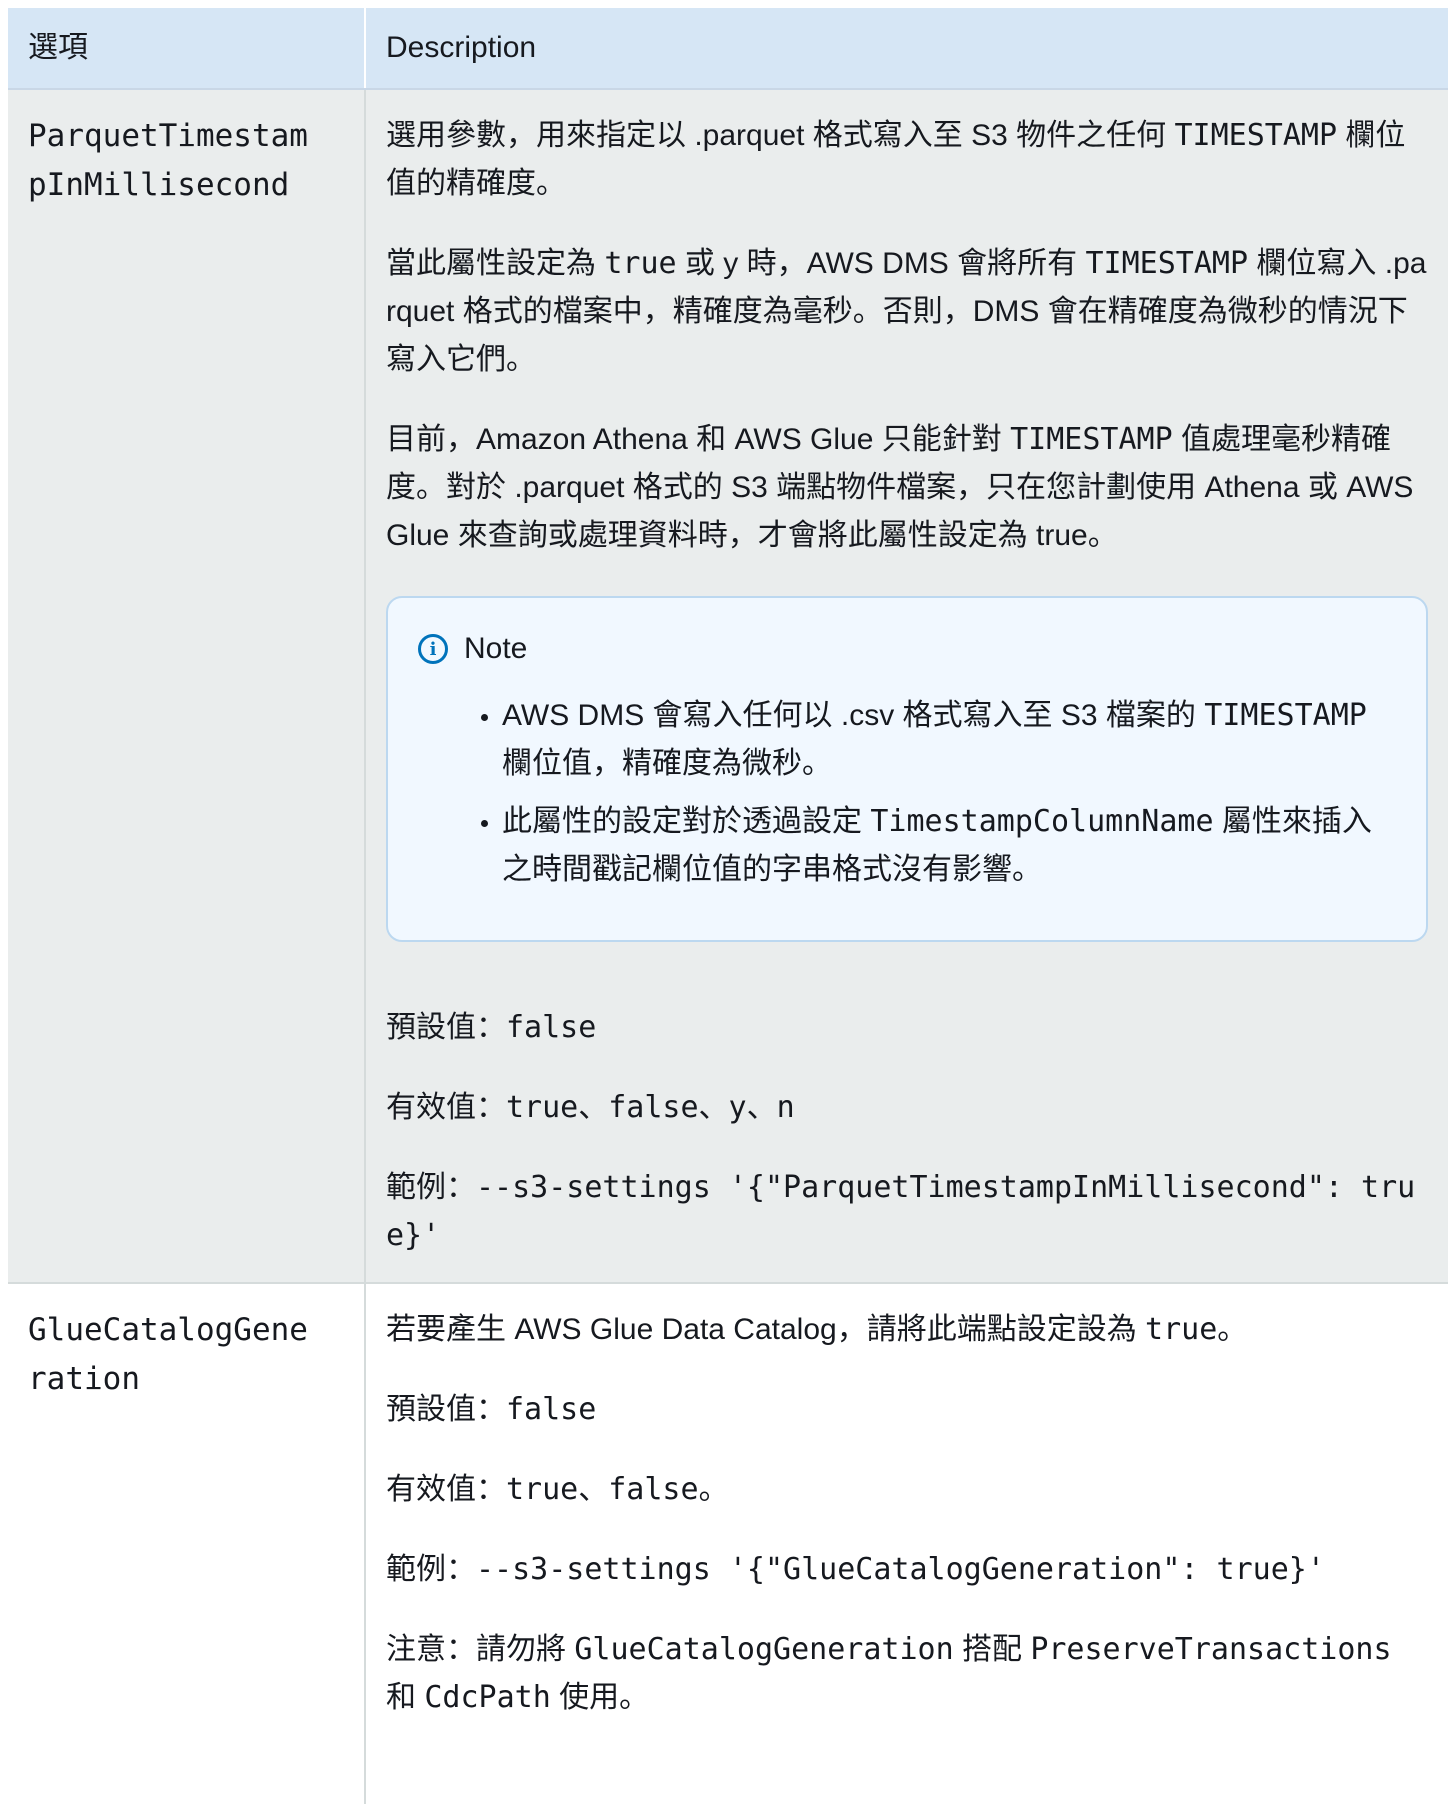 This screenshot has width=1448, height=1804. What do you see at coordinates (1211, 1649) in the screenshot?
I see `inline-code: PreserveTransactions` at bounding box center [1211, 1649].